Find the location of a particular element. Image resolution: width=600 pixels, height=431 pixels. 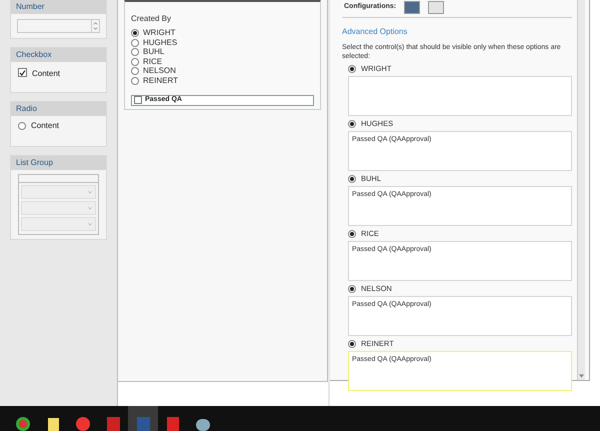

radio-label: RICE is located at coordinates (152, 62).